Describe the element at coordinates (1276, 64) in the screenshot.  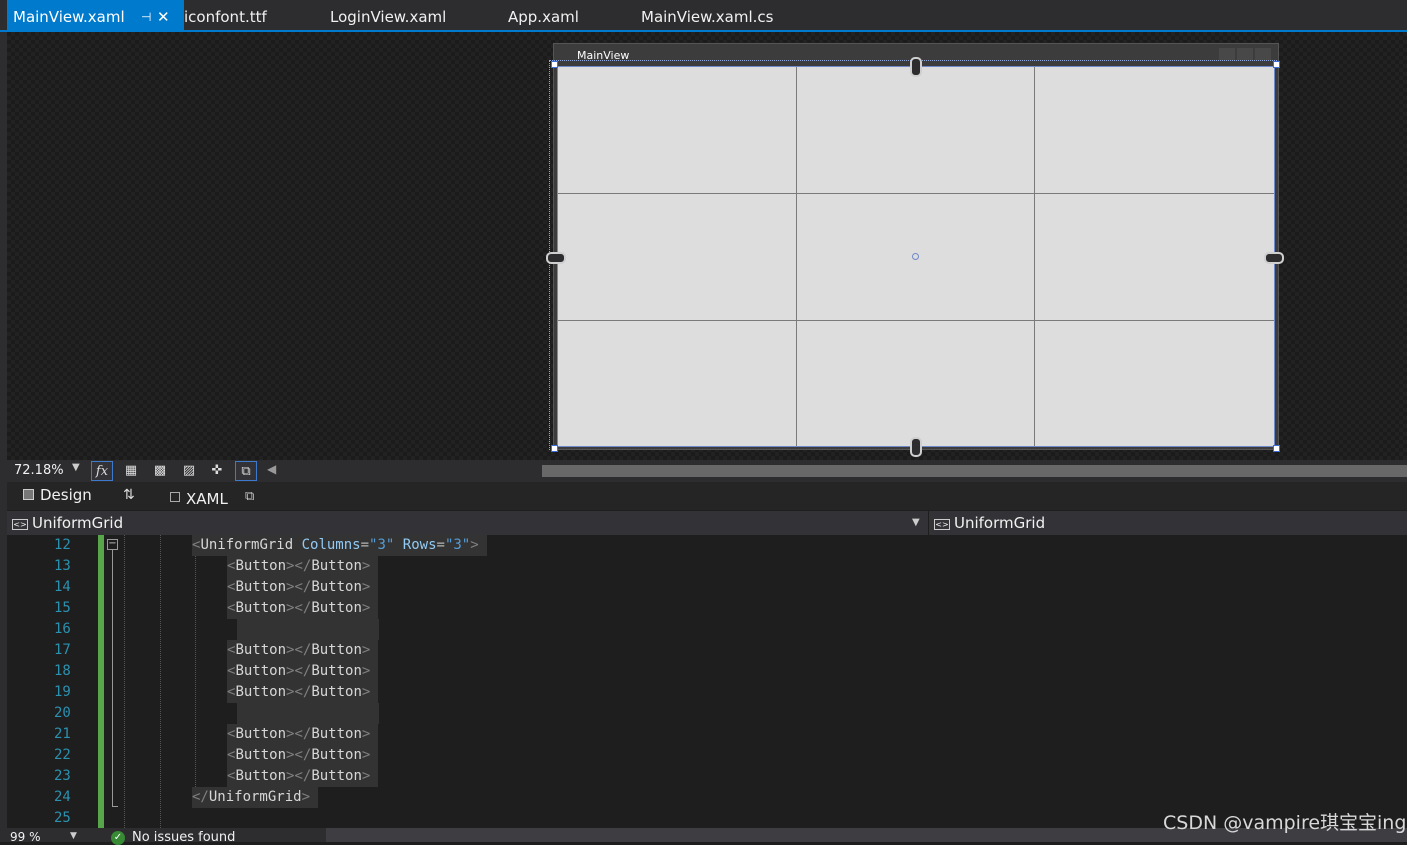
I see `resize-handle-top-right` at that location.